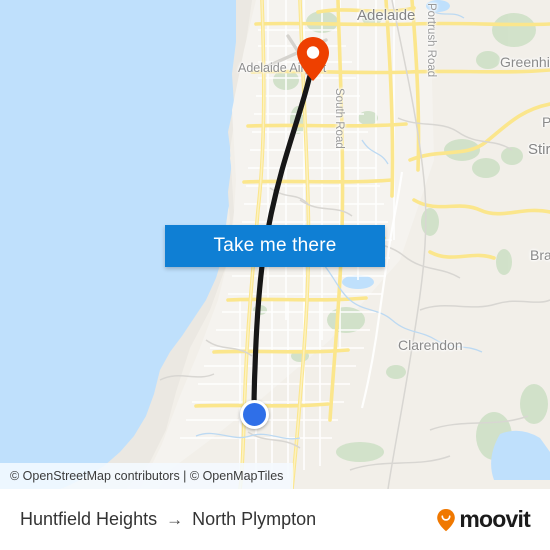 This screenshot has width=550, height=550. I want to click on destination-dot, so click(254, 414).